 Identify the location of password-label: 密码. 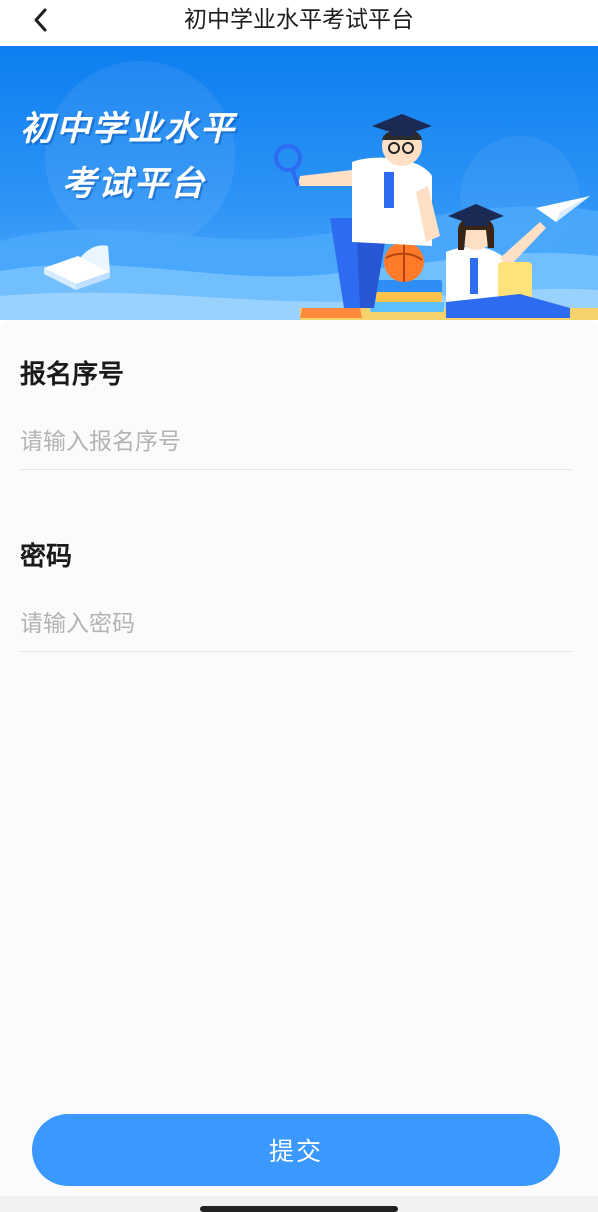
(46, 557).